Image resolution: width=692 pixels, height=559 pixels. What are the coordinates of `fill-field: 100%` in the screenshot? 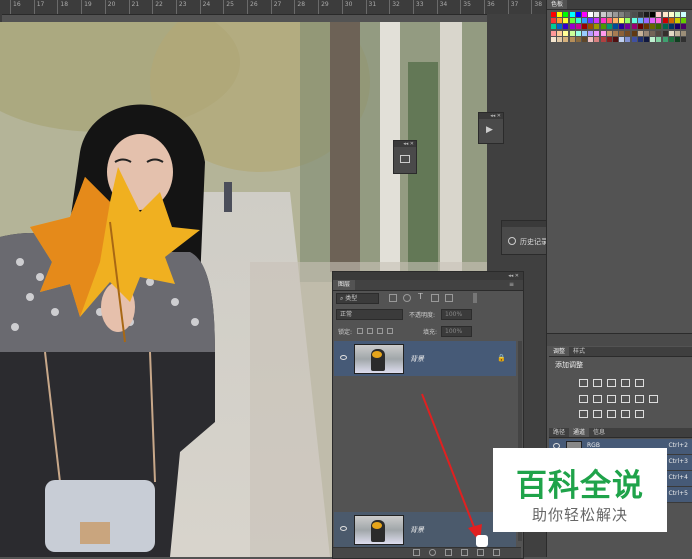 It's located at (456, 331).